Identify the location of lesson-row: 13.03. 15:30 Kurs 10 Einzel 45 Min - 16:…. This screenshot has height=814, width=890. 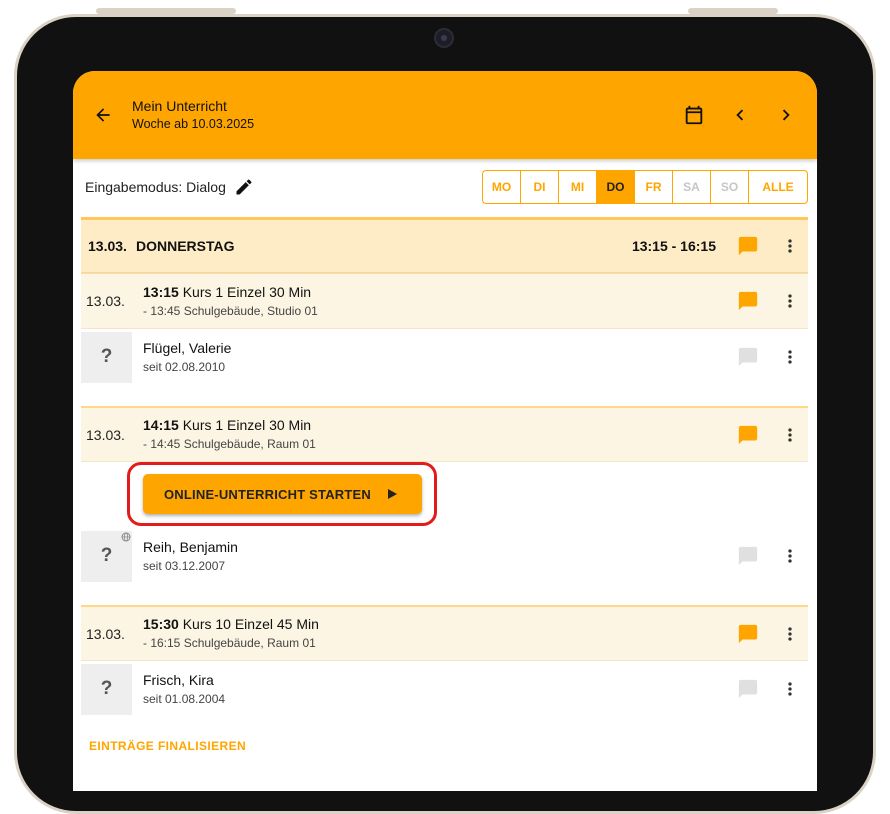
(444, 633).